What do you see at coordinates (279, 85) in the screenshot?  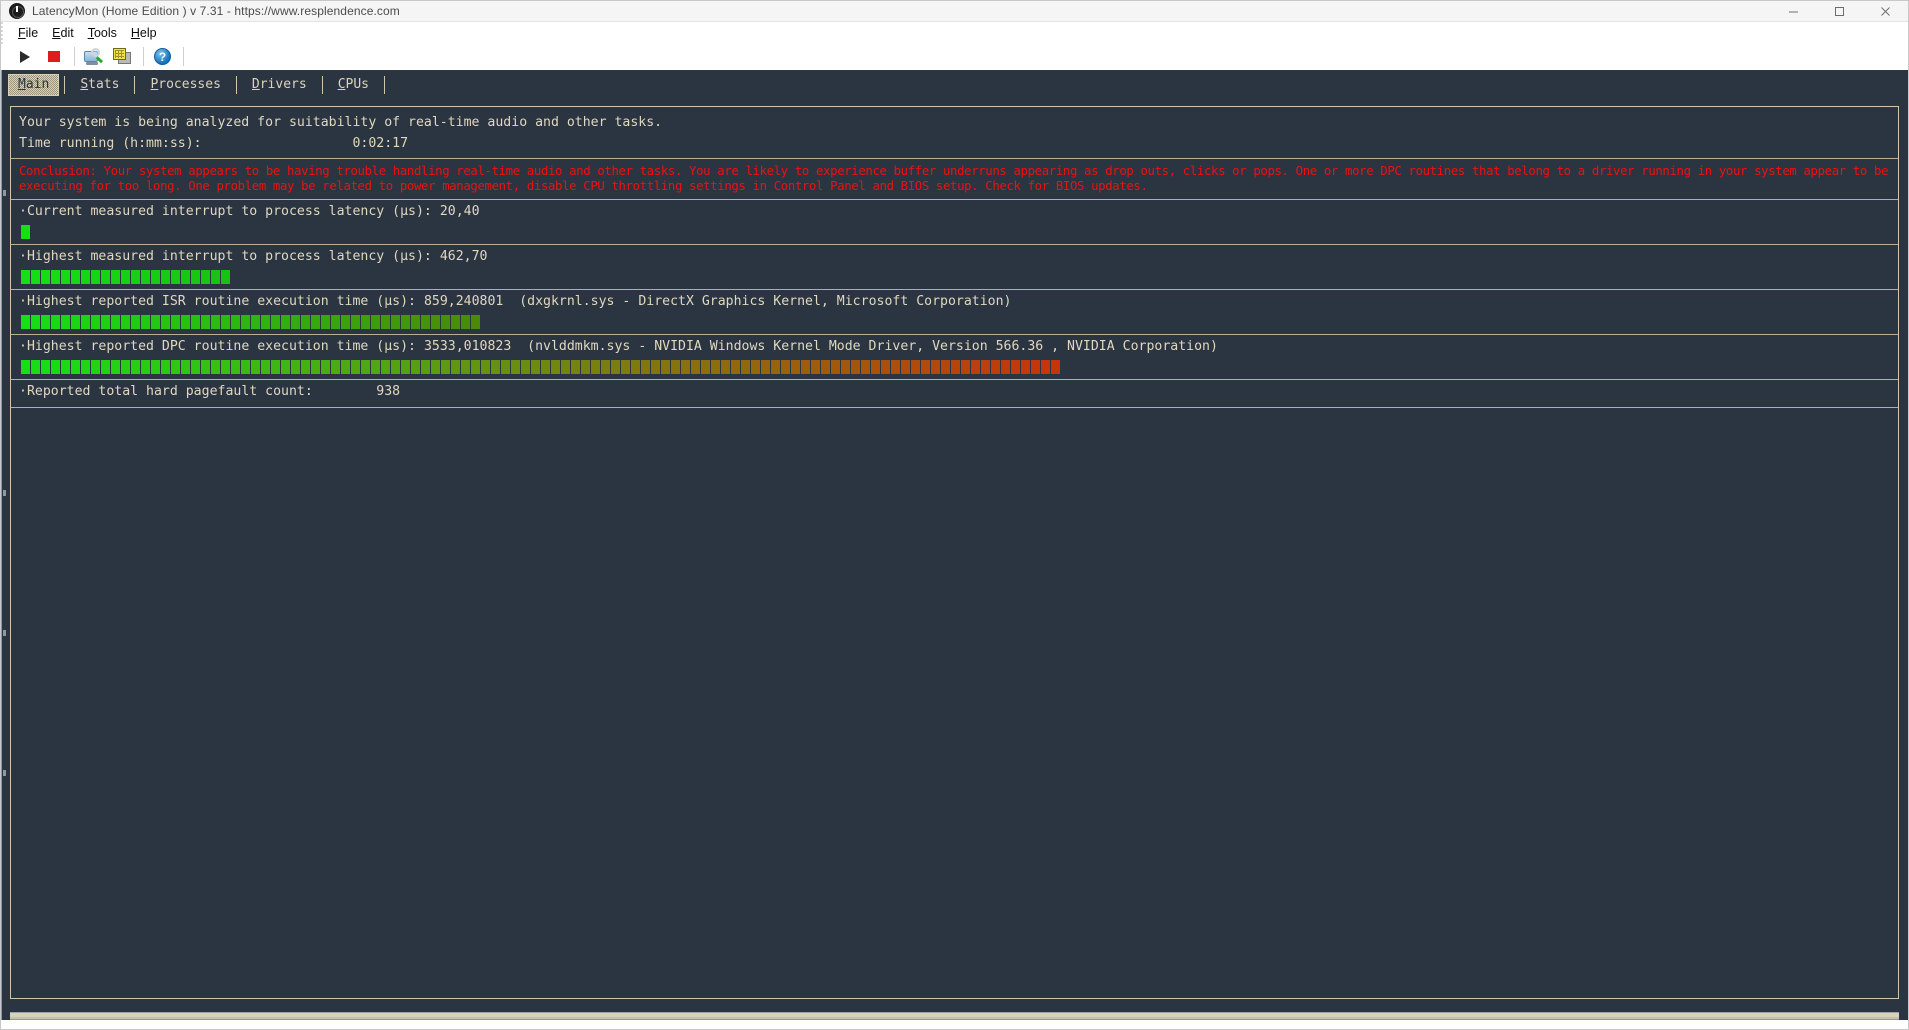 I see `tab-drivers: Drivers` at bounding box center [279, 85].